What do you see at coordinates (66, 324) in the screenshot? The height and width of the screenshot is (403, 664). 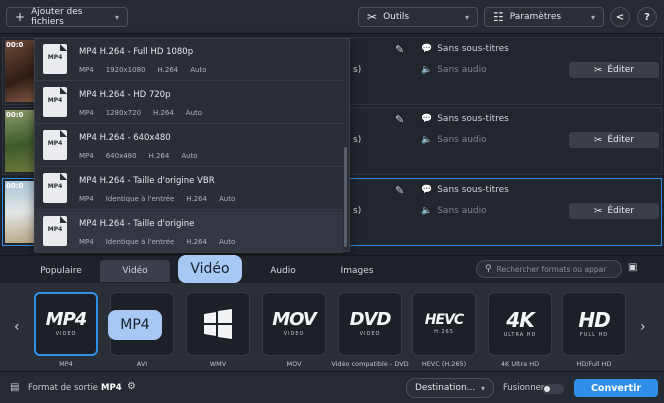 I see `format-mp4: MP4 VIDEO` at bounding box center [66, 324].